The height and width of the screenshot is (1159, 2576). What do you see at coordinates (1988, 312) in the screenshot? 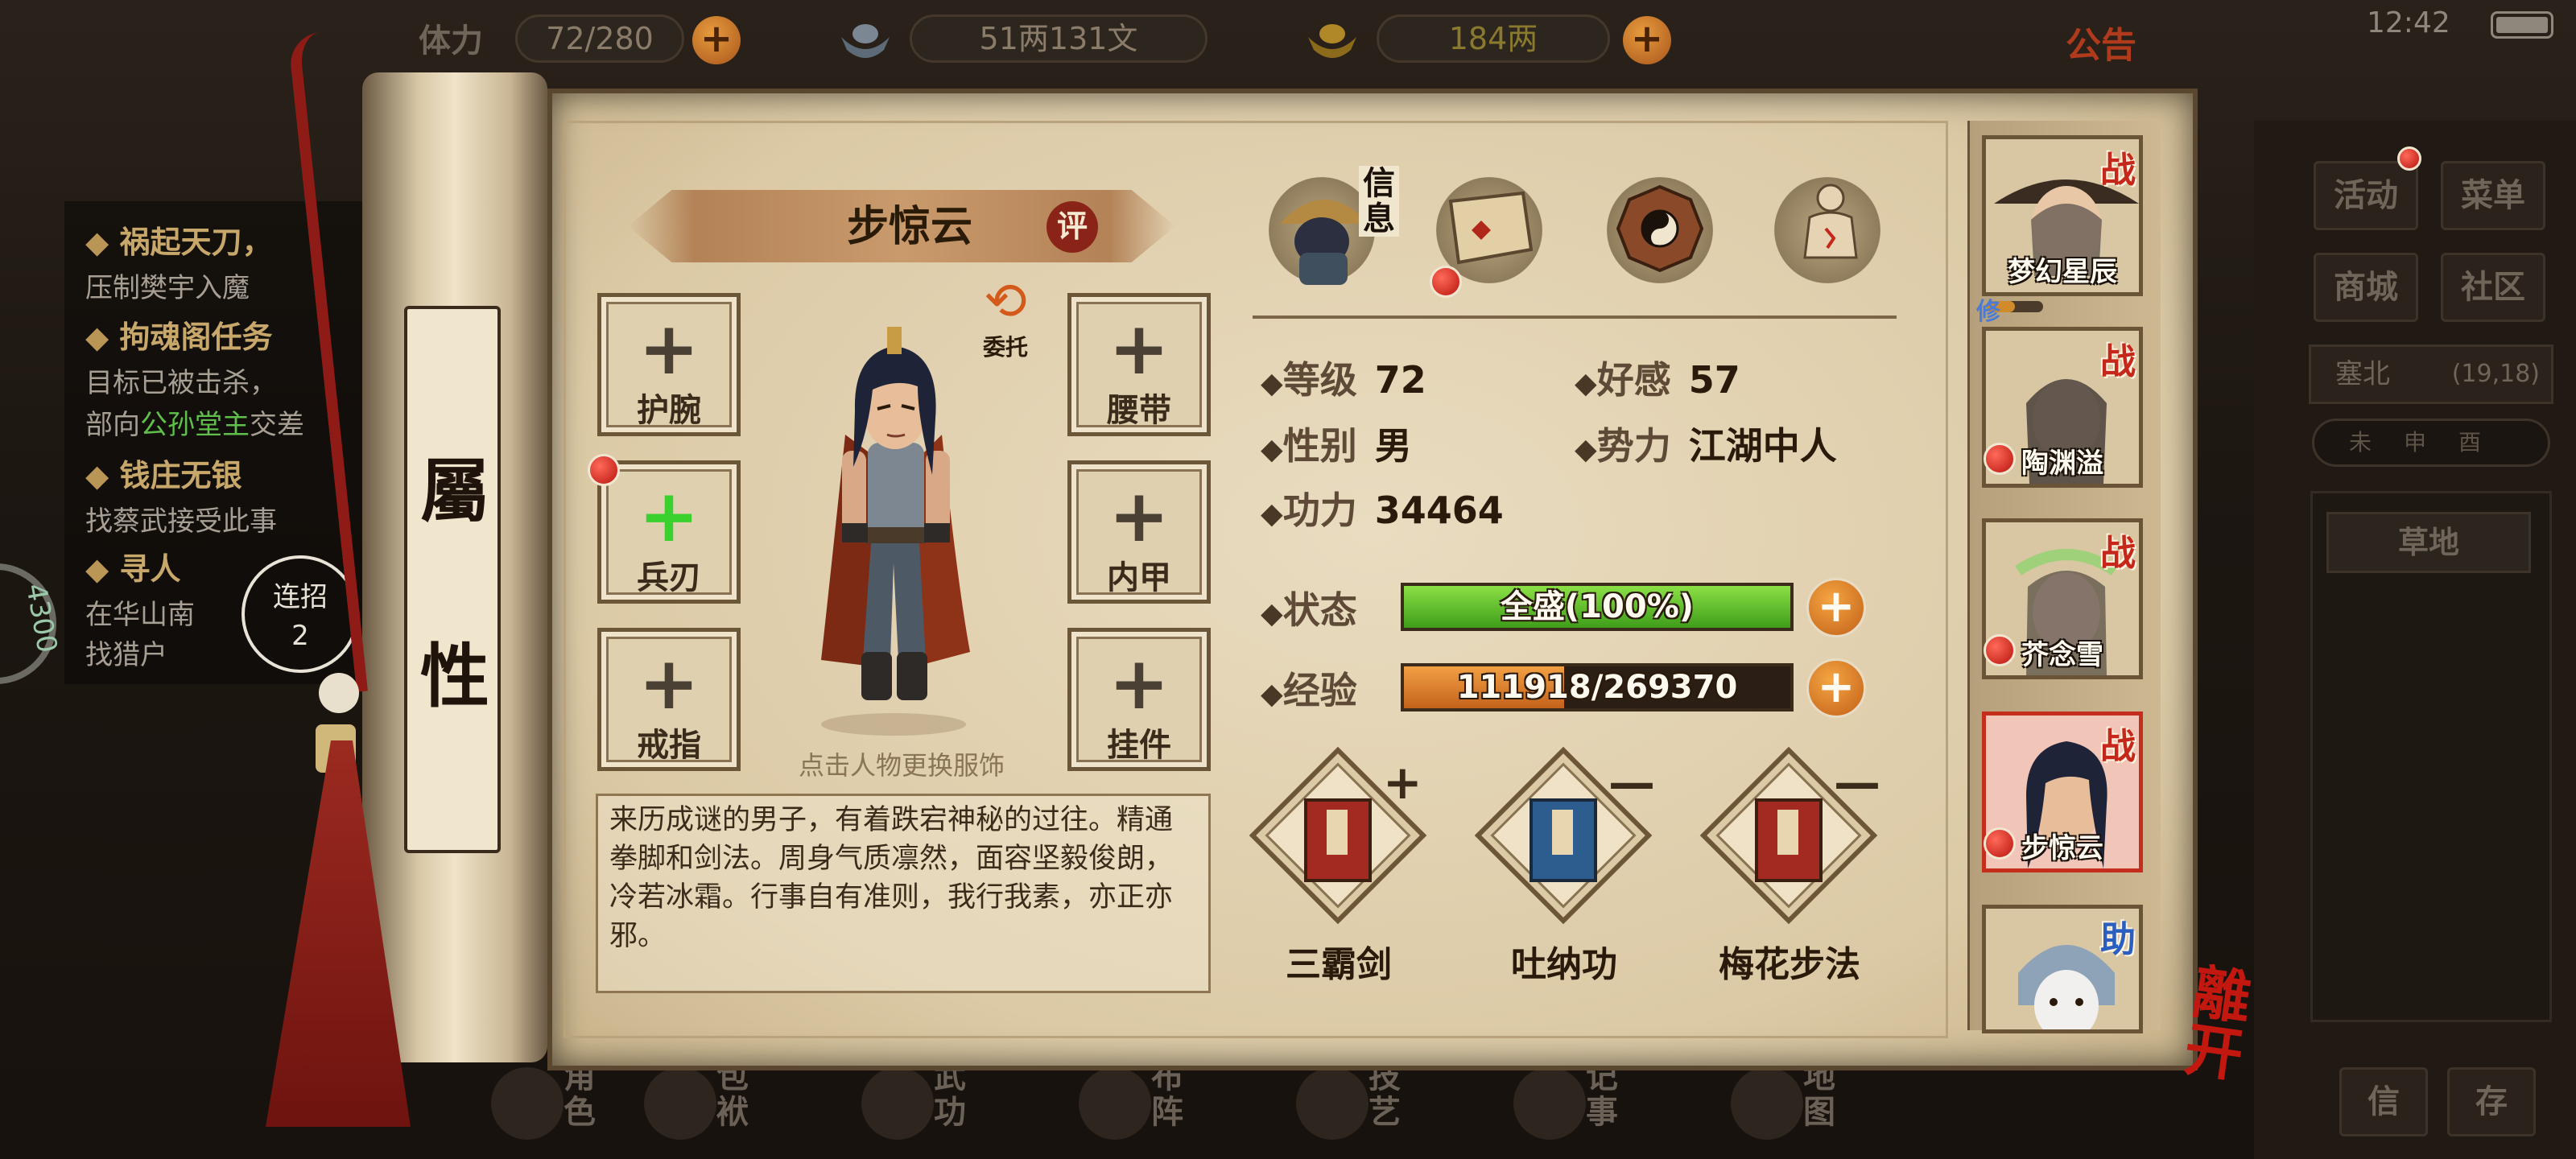
I see `cultivate-icon: 修` at bounding box center [1988, 312].